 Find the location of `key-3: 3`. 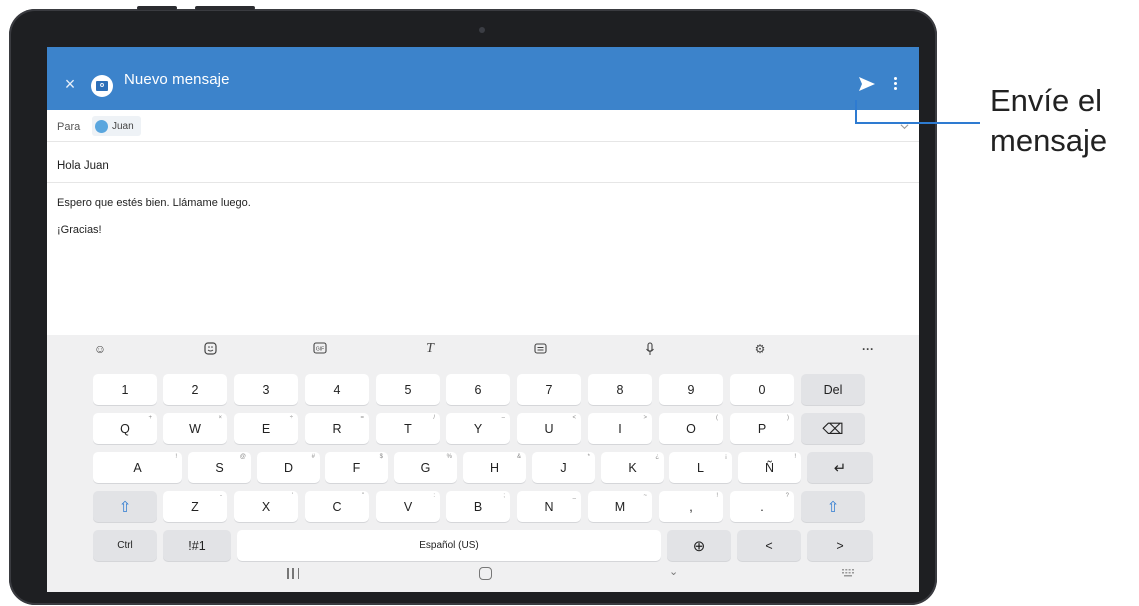

key-3: 3 is located at coordinates (266, 389).